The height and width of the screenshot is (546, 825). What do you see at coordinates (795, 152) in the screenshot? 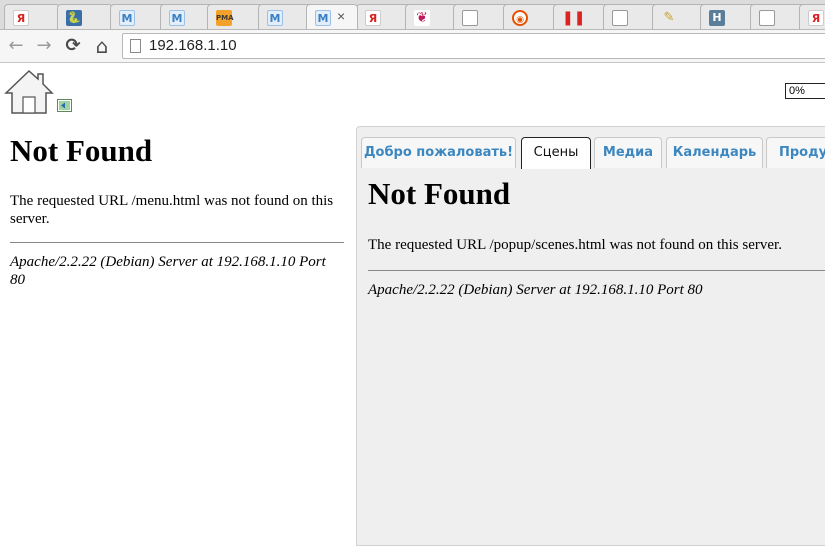
I see `tab-products: Продукты` at bounding box center [795, 152].